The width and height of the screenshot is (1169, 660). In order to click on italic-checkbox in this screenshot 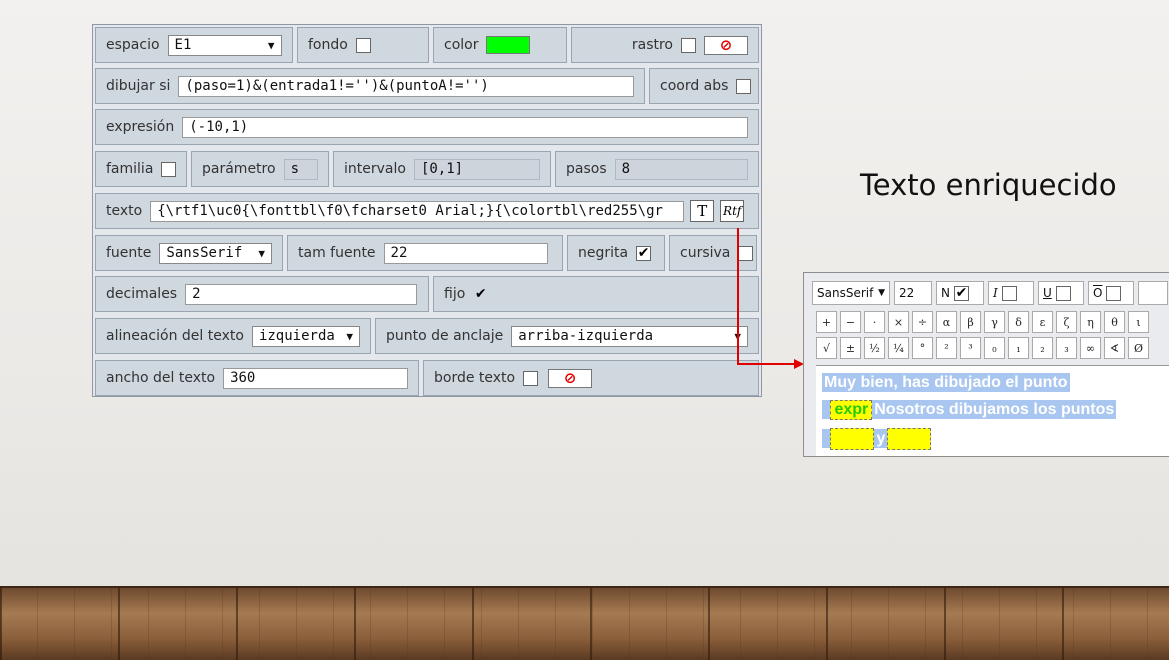, I will do `click(1009, 293)`.